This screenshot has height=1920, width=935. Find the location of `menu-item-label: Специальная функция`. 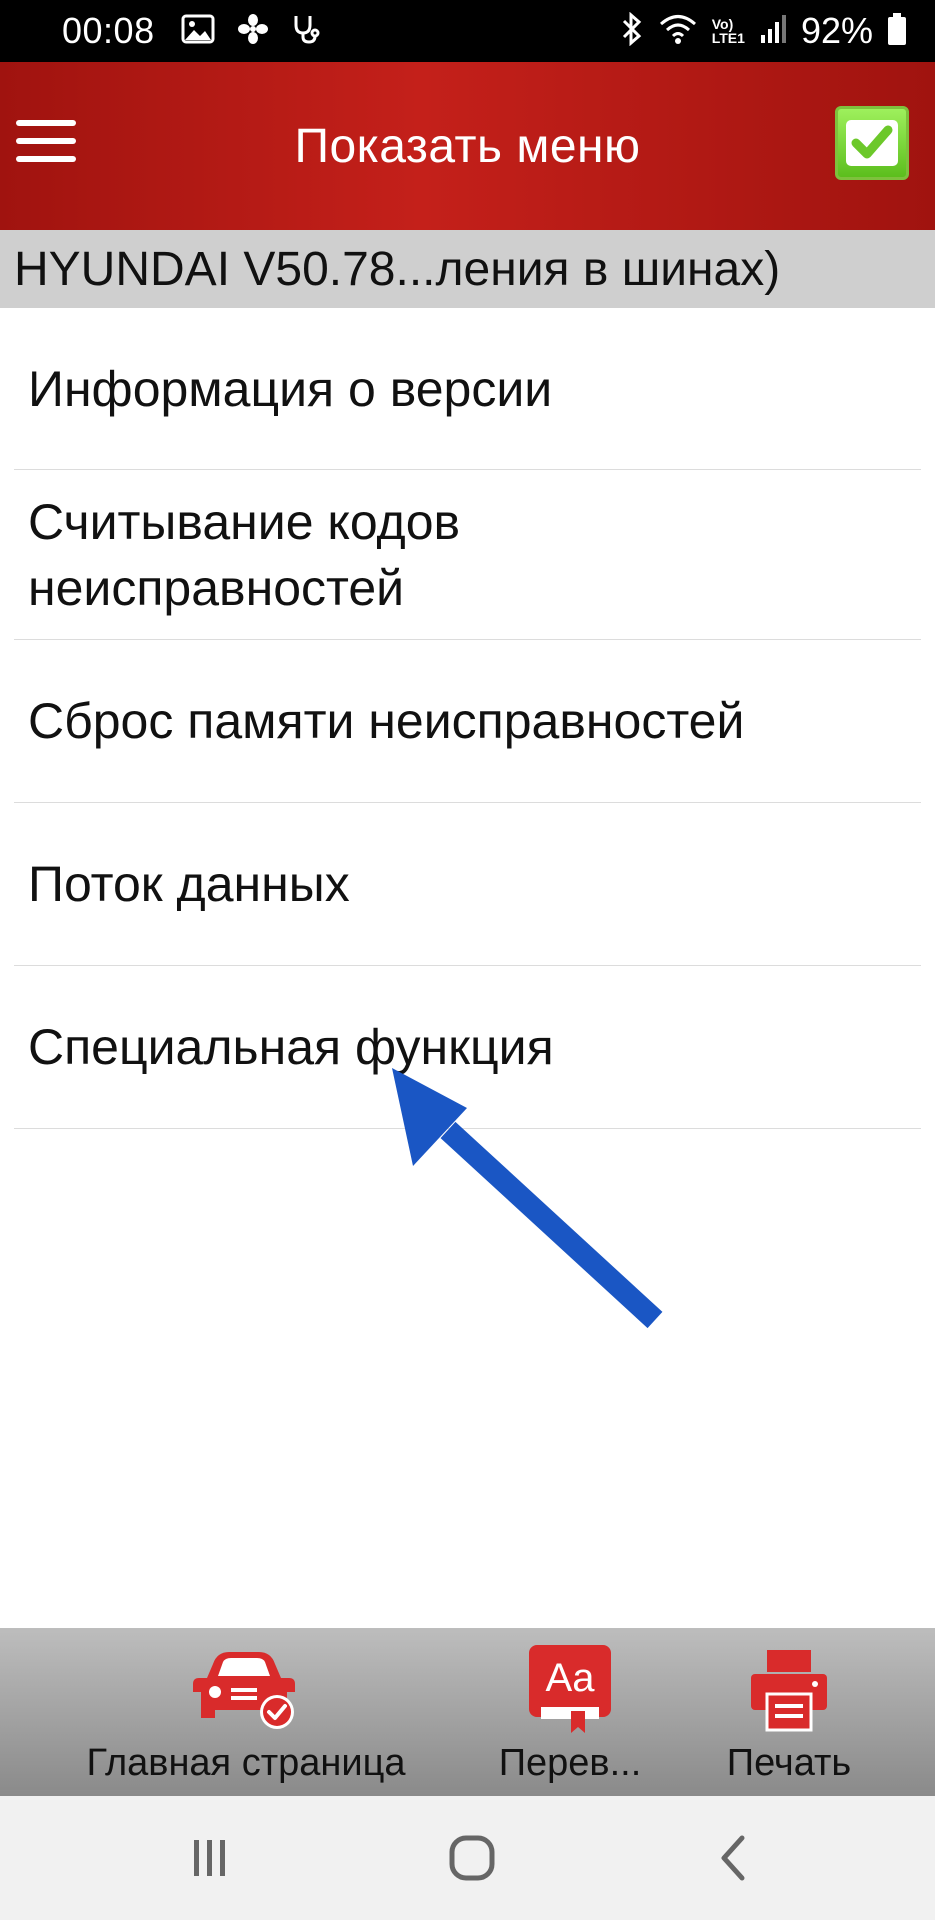

menu-item-label: Специальная функция is located at coordinates (291, 1047).